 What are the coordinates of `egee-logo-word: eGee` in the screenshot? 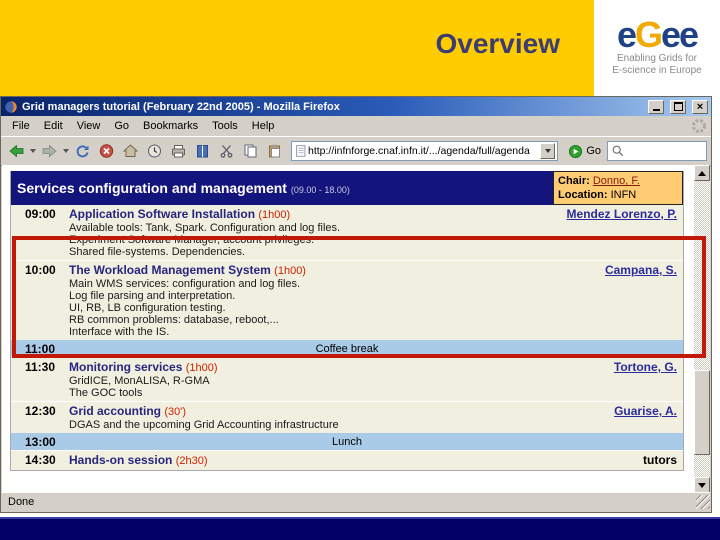 It's located at (657, 34).